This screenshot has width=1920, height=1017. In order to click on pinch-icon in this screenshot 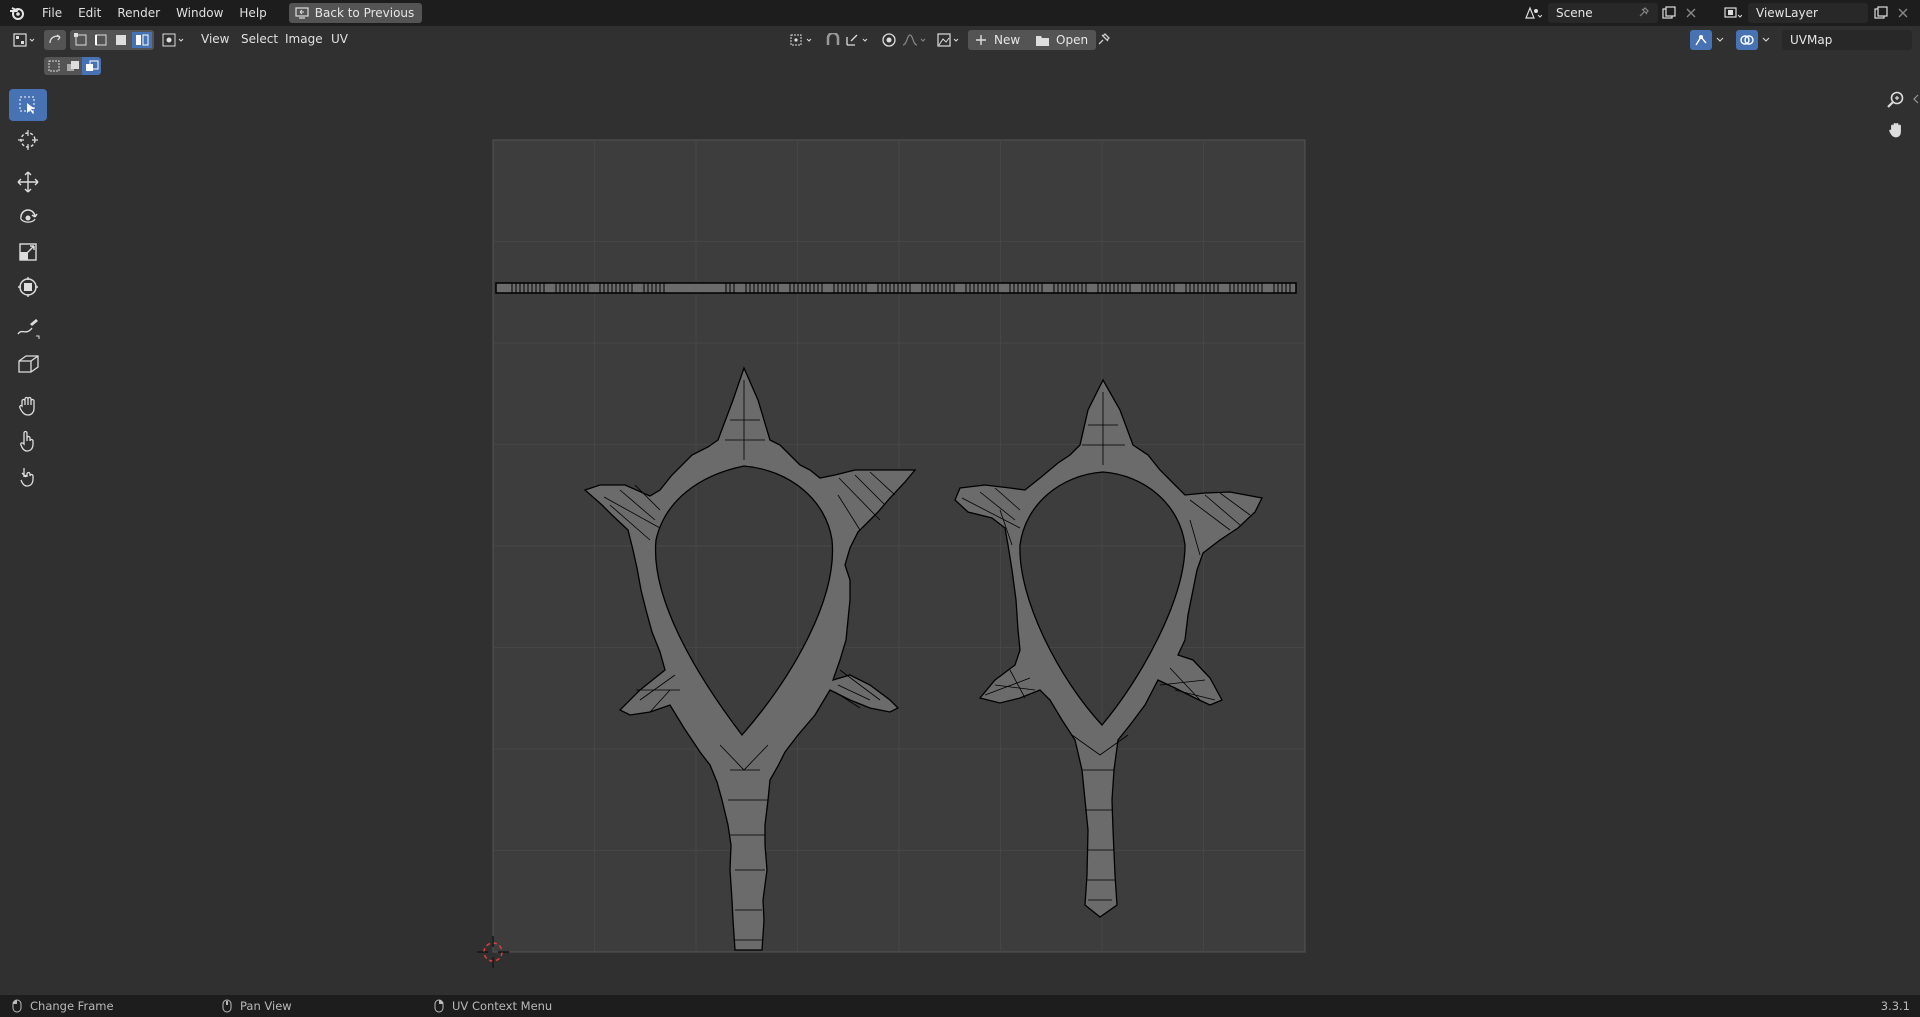, I will do `click(27, 477)`.